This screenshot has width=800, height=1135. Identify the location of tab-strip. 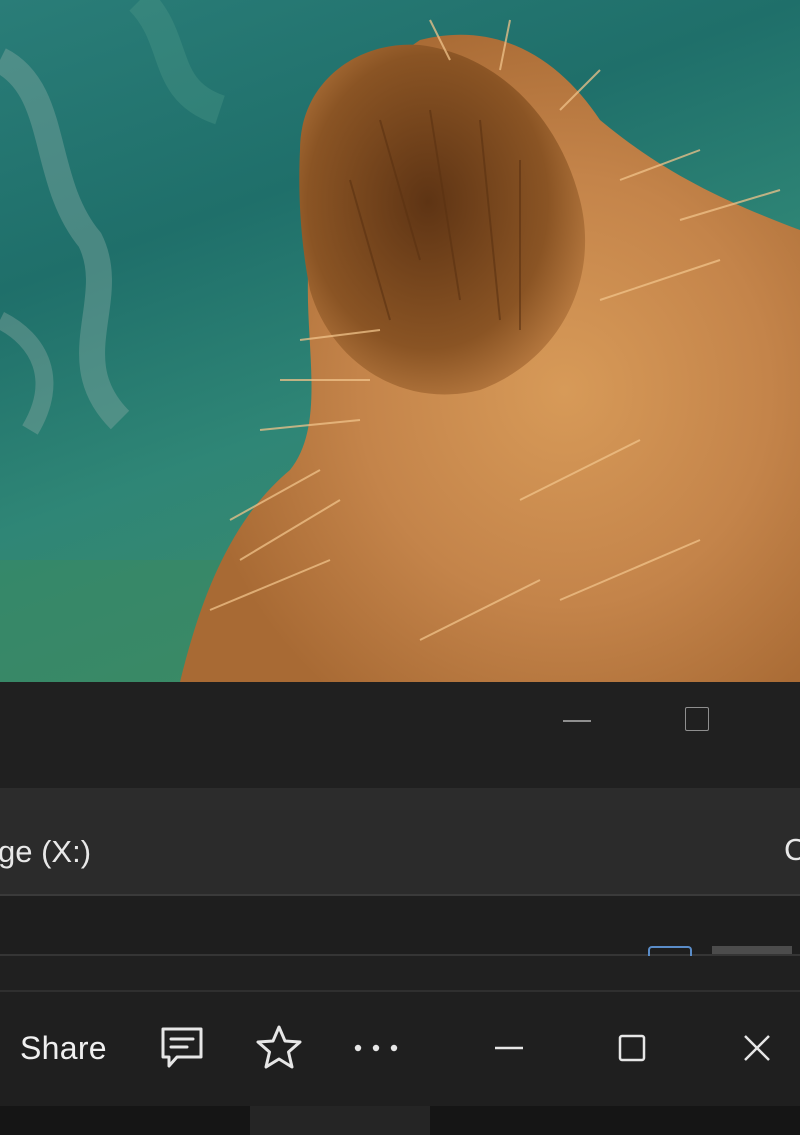
(400, 799).